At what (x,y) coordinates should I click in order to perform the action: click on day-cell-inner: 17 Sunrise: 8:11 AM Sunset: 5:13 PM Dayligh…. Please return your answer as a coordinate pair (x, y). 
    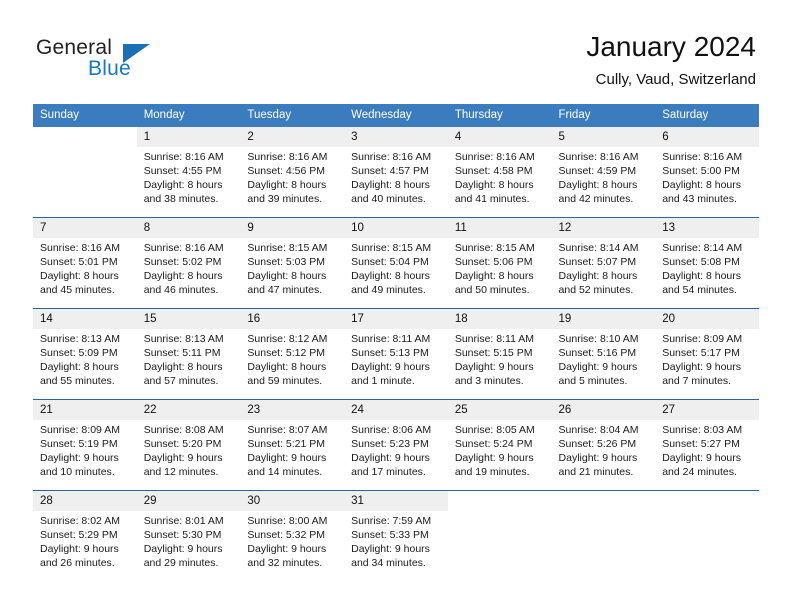
    Looking at the image, I should click on (396, 354).